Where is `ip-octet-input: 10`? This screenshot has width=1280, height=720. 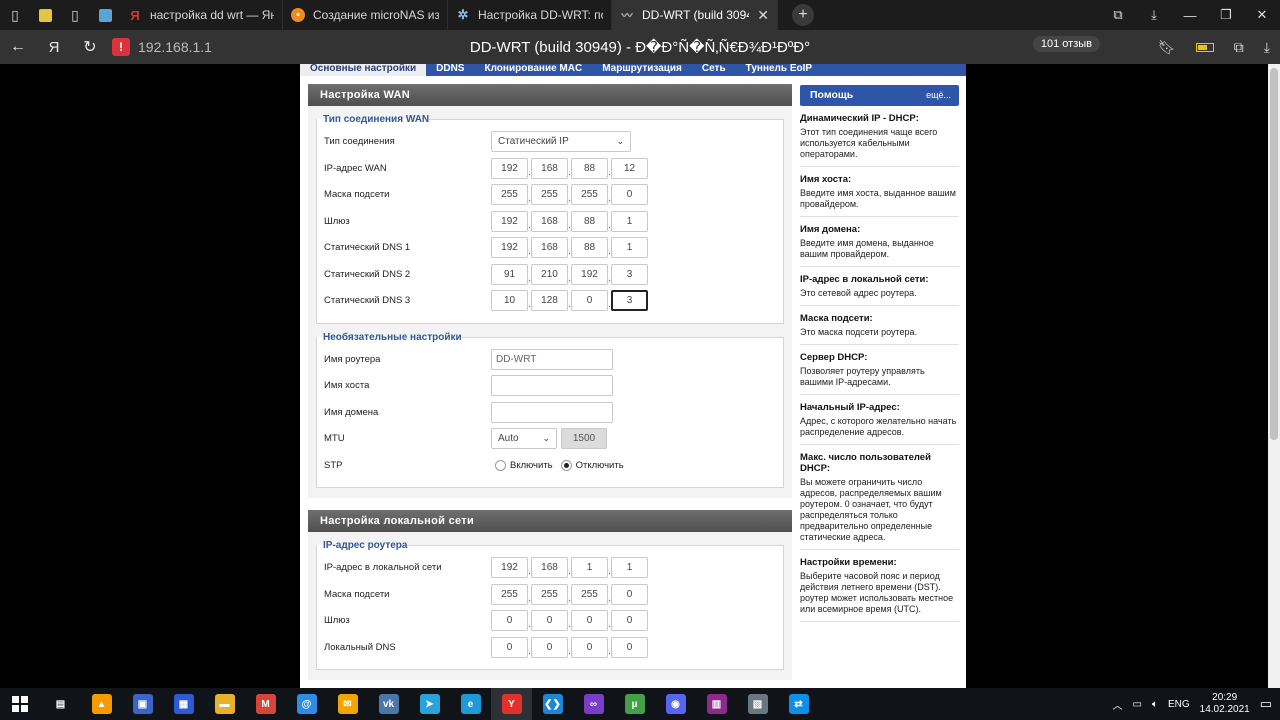
ip-octet-input: 10 is located at coordinates (509, 300).